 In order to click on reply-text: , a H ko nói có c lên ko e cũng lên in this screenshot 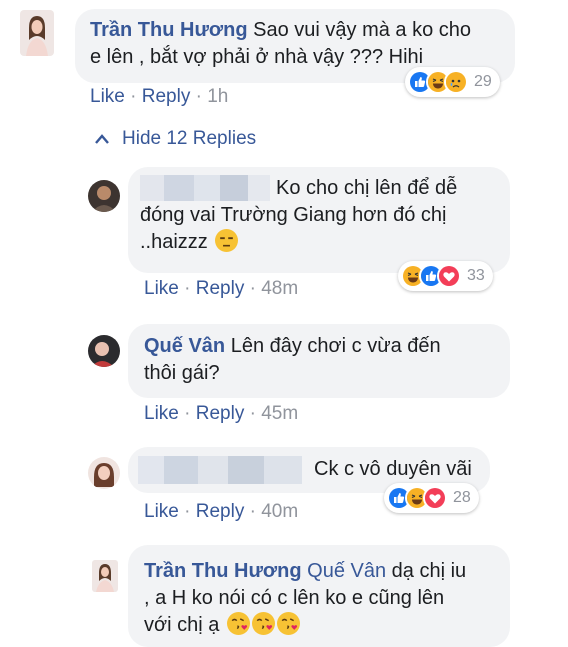, I will do `click(294, 598)`.